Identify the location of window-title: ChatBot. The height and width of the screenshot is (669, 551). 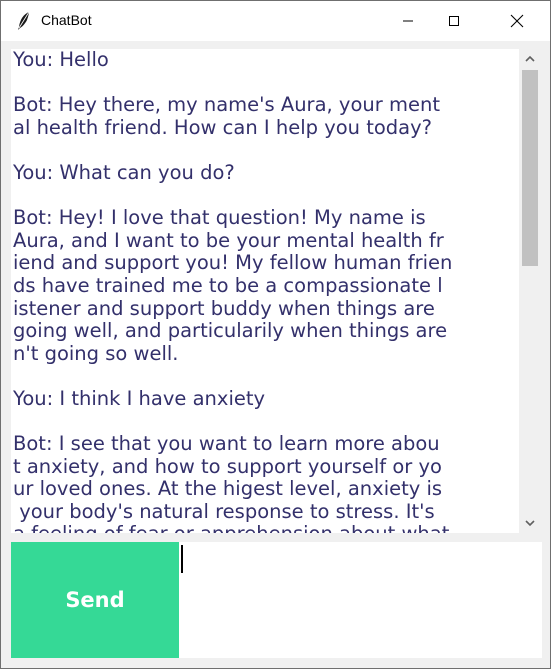
(66, 20).